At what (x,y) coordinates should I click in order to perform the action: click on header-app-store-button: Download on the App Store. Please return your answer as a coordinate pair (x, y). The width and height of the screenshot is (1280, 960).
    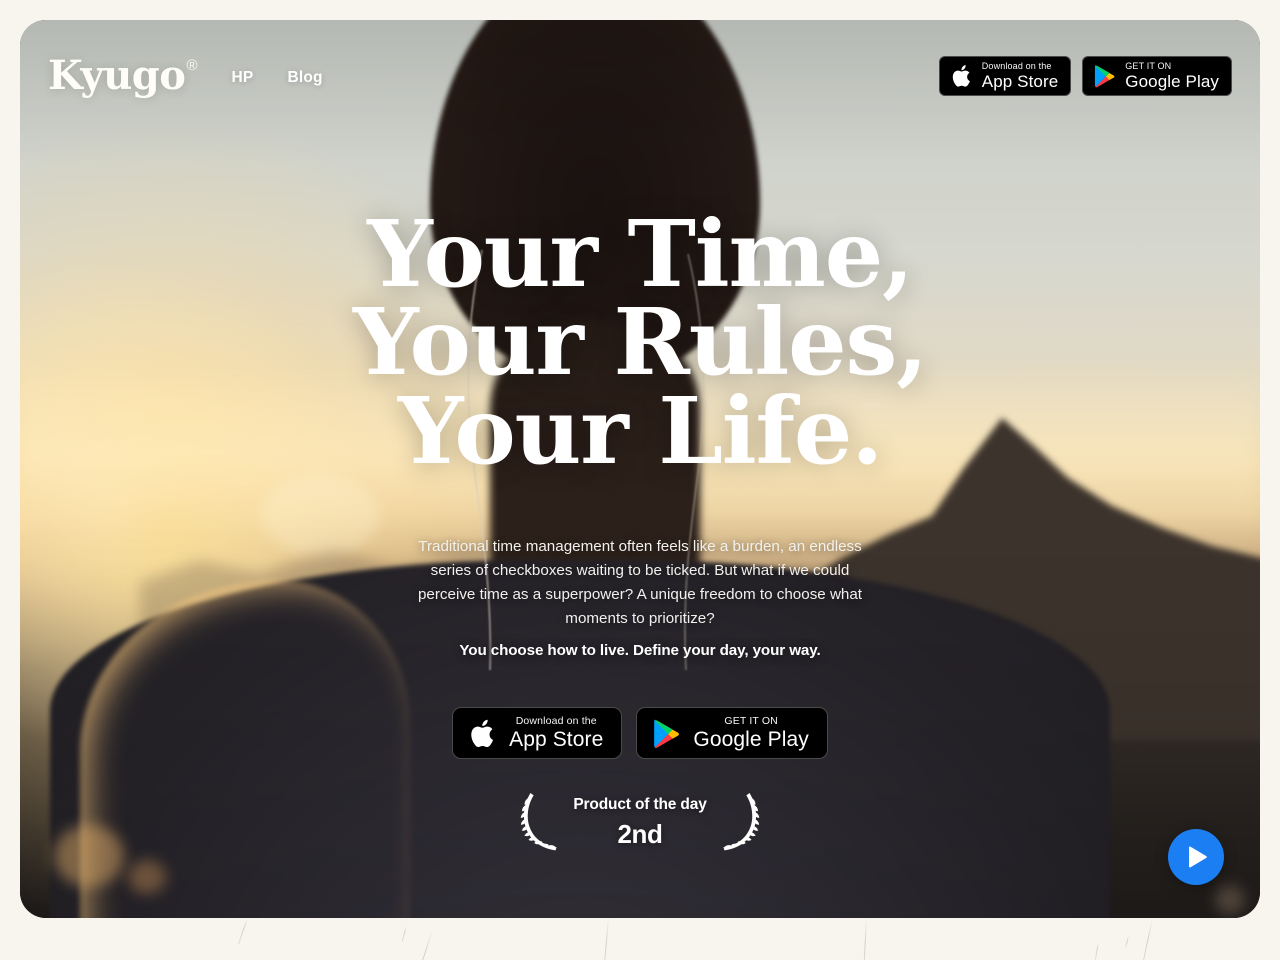
    Looking at the image, I should click on (1005, 76).